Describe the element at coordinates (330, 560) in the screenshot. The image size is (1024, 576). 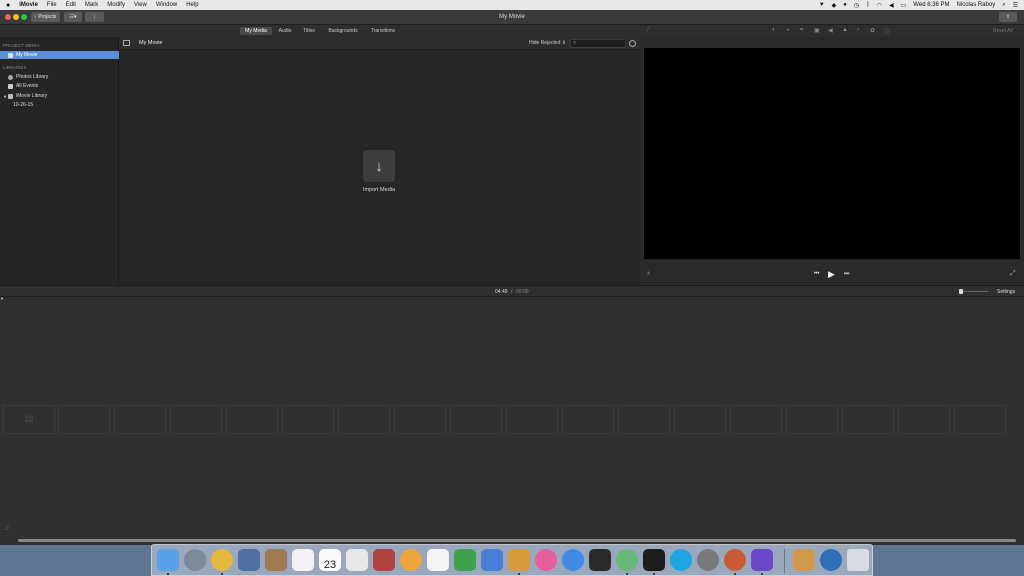
I see `calendar-icon: 23` at that location.